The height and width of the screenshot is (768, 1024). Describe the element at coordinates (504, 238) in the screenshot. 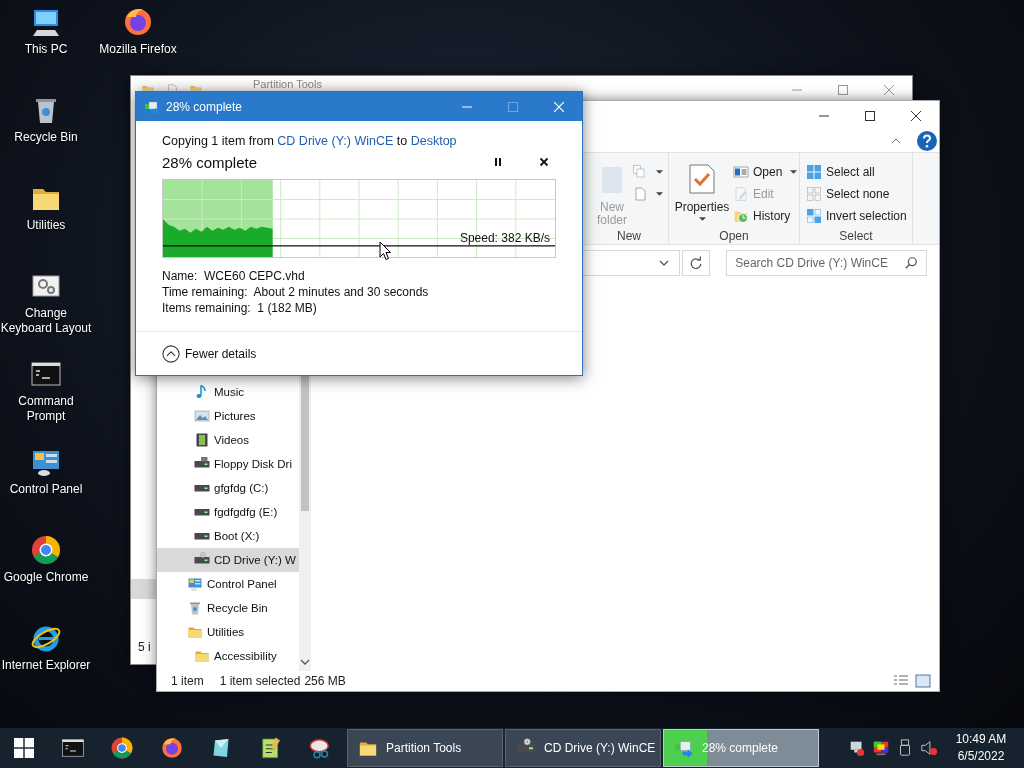

I see `speed-label: Speed: 382 KB/s` at that location.